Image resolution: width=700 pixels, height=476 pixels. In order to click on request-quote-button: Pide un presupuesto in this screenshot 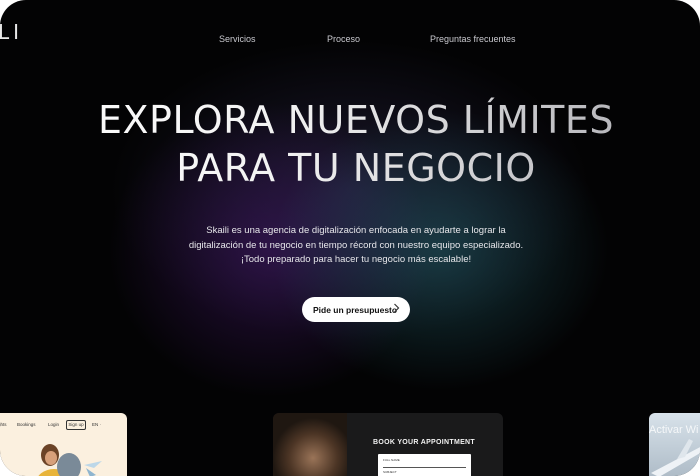, I will do `click(356, 309)`.